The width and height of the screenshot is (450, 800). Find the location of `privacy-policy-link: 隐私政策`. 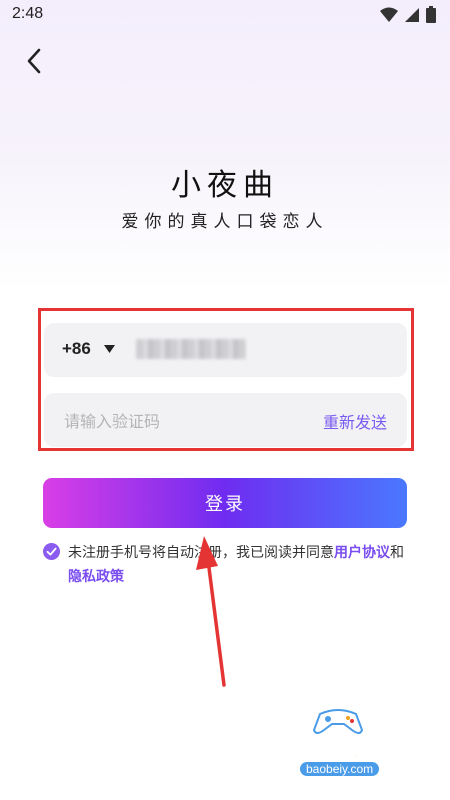

privacy-policy-link: 隐私政策 is located at coordinates (96, 577).